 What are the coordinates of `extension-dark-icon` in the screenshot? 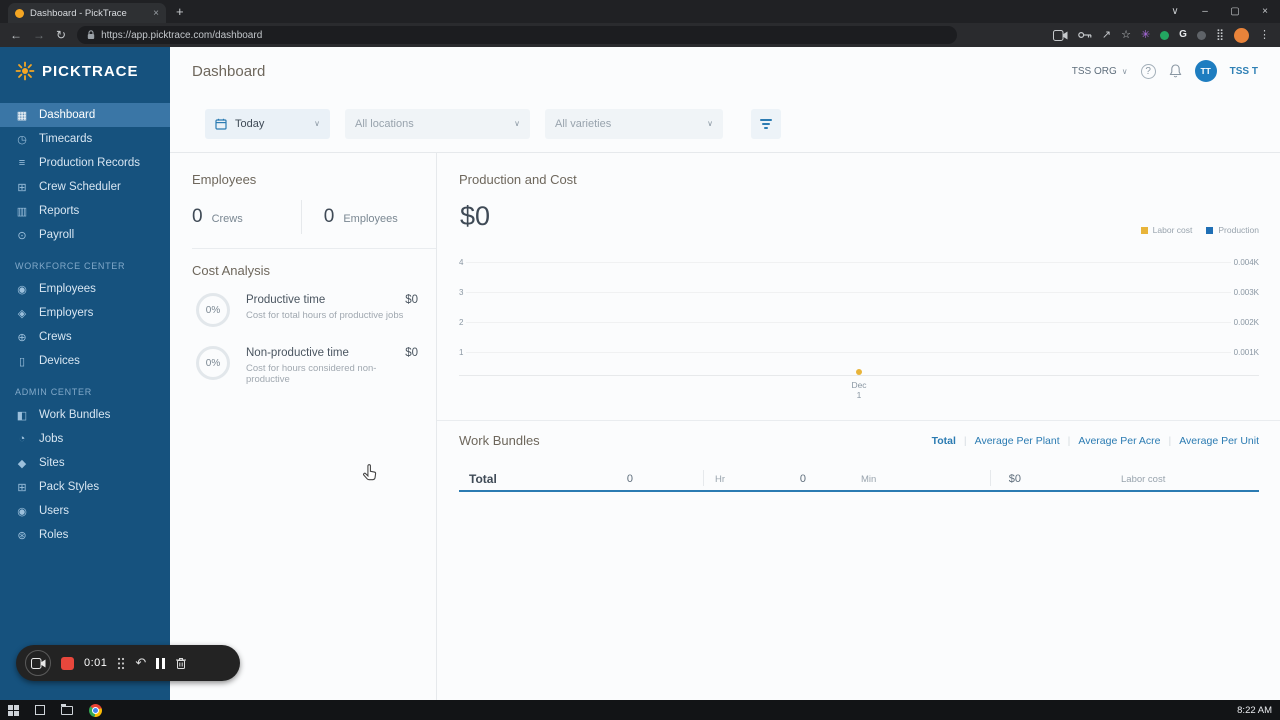 It's located at (1201, 35).